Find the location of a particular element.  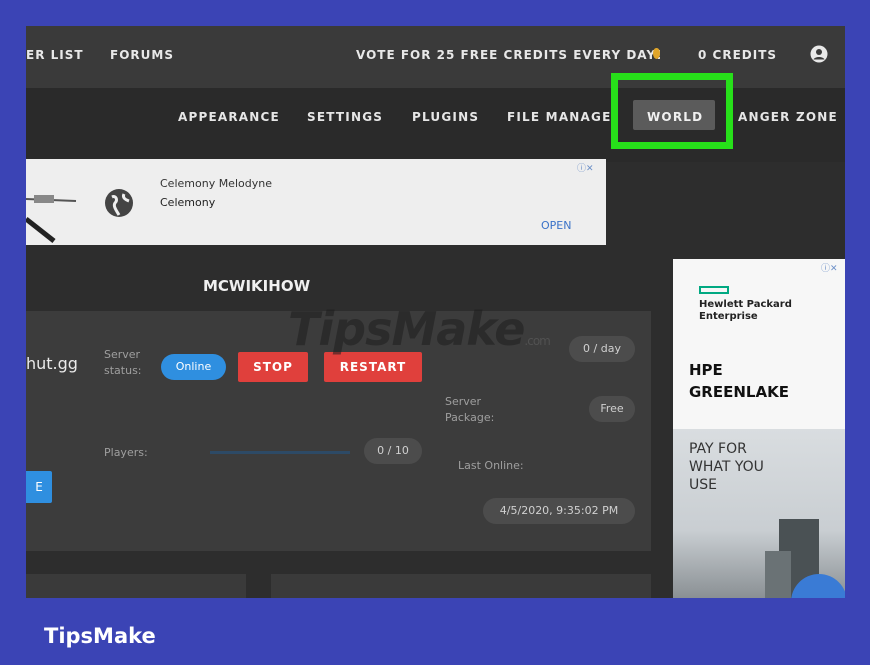

restart-button: RESTART is located at coordinates (373, 367).